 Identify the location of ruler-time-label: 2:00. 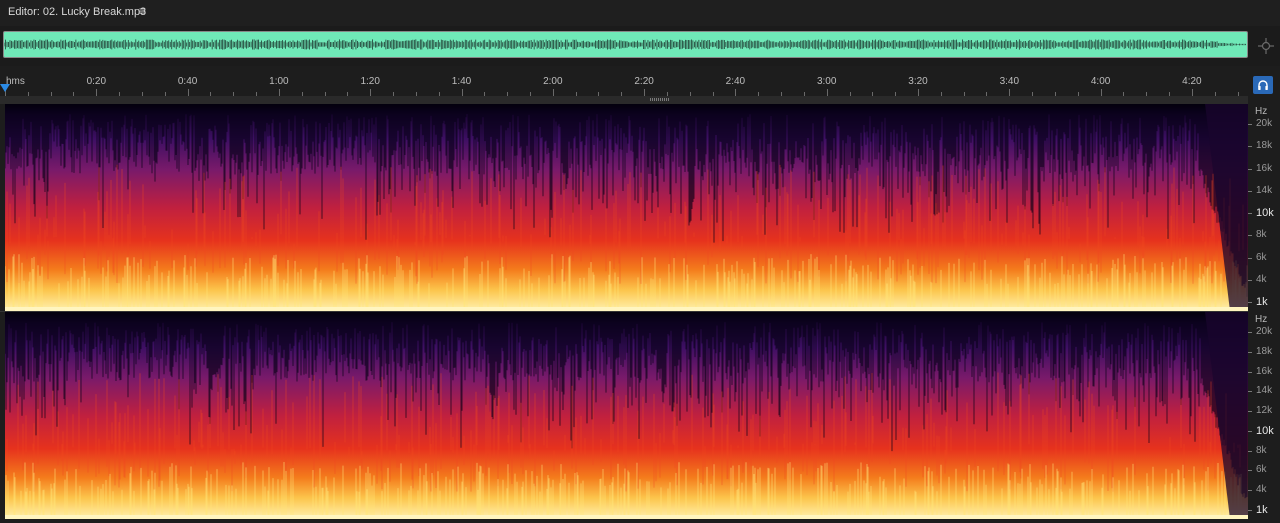
(553, 81).